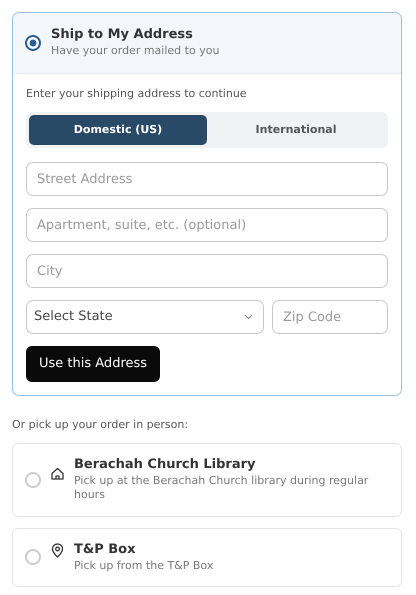  I want to click on house-icon, so click(57, 474).